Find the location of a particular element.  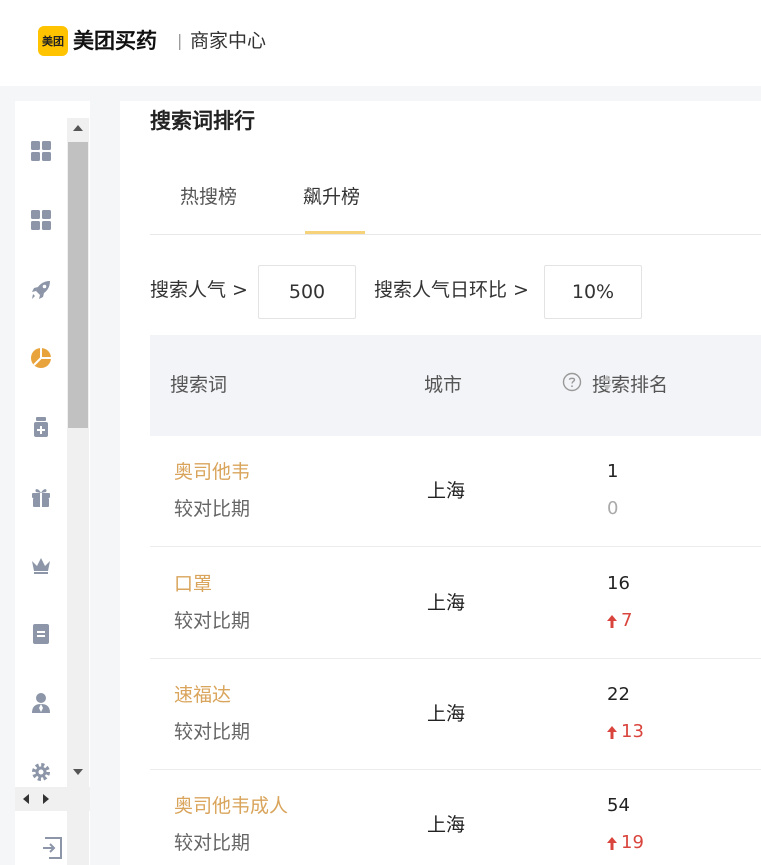

section-title: 搜索词排行 is located at coordinates (202, 121).